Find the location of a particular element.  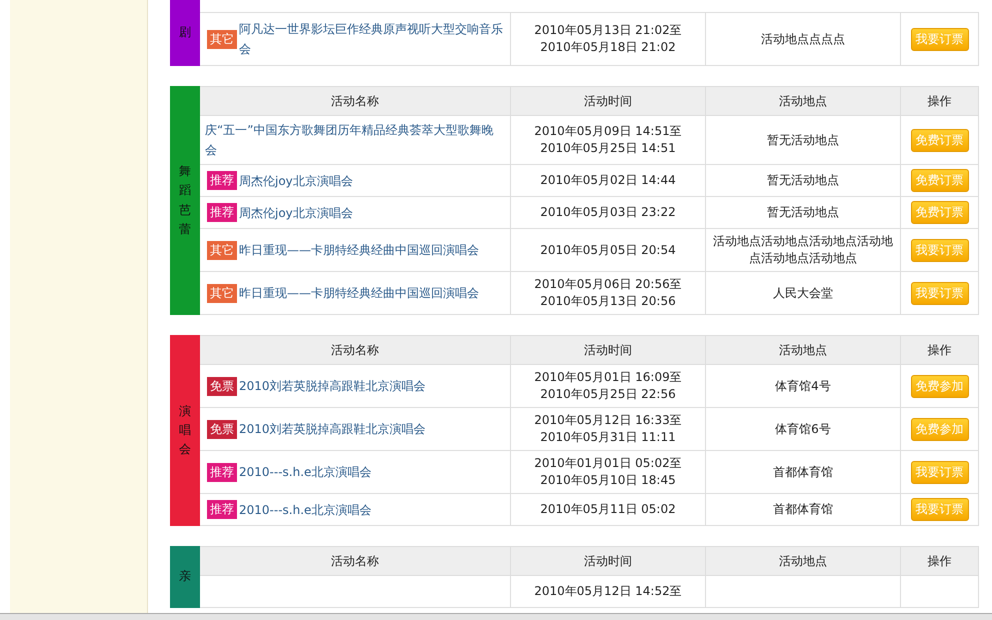

event-place: 人民大会堂 is located at coordinates (803, 293).